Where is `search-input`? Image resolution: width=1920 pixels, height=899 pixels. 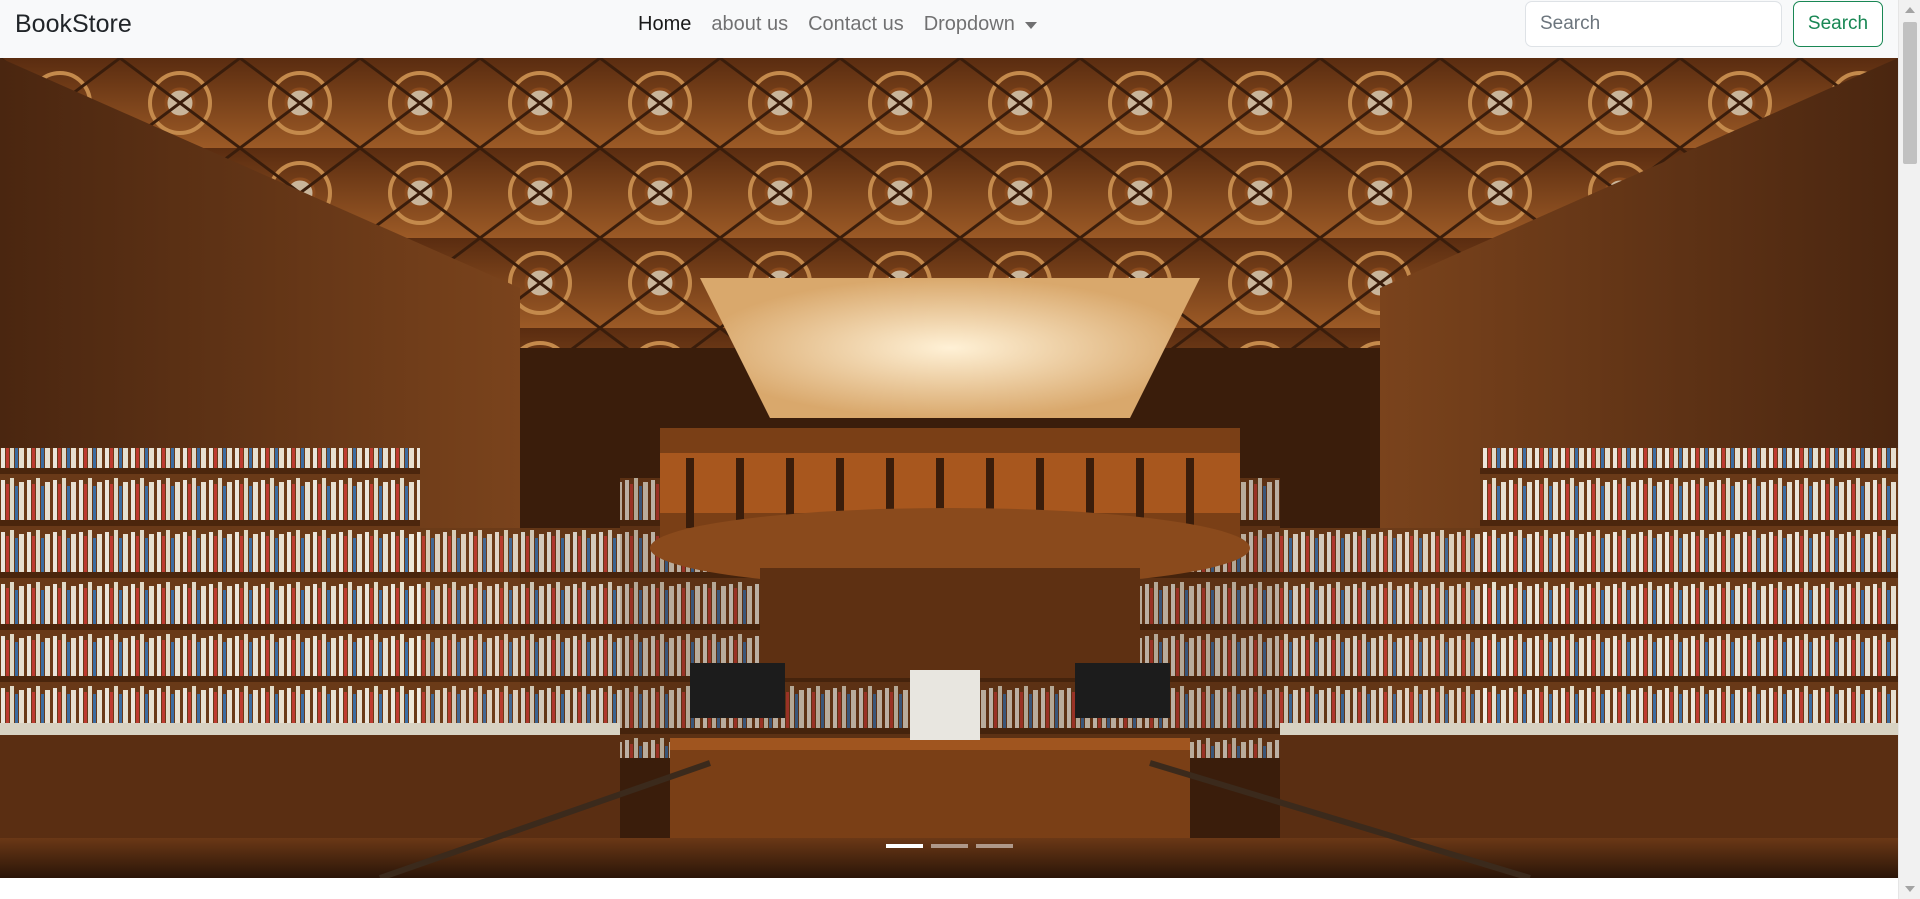
search-input is located at coordinates (1653, 24).